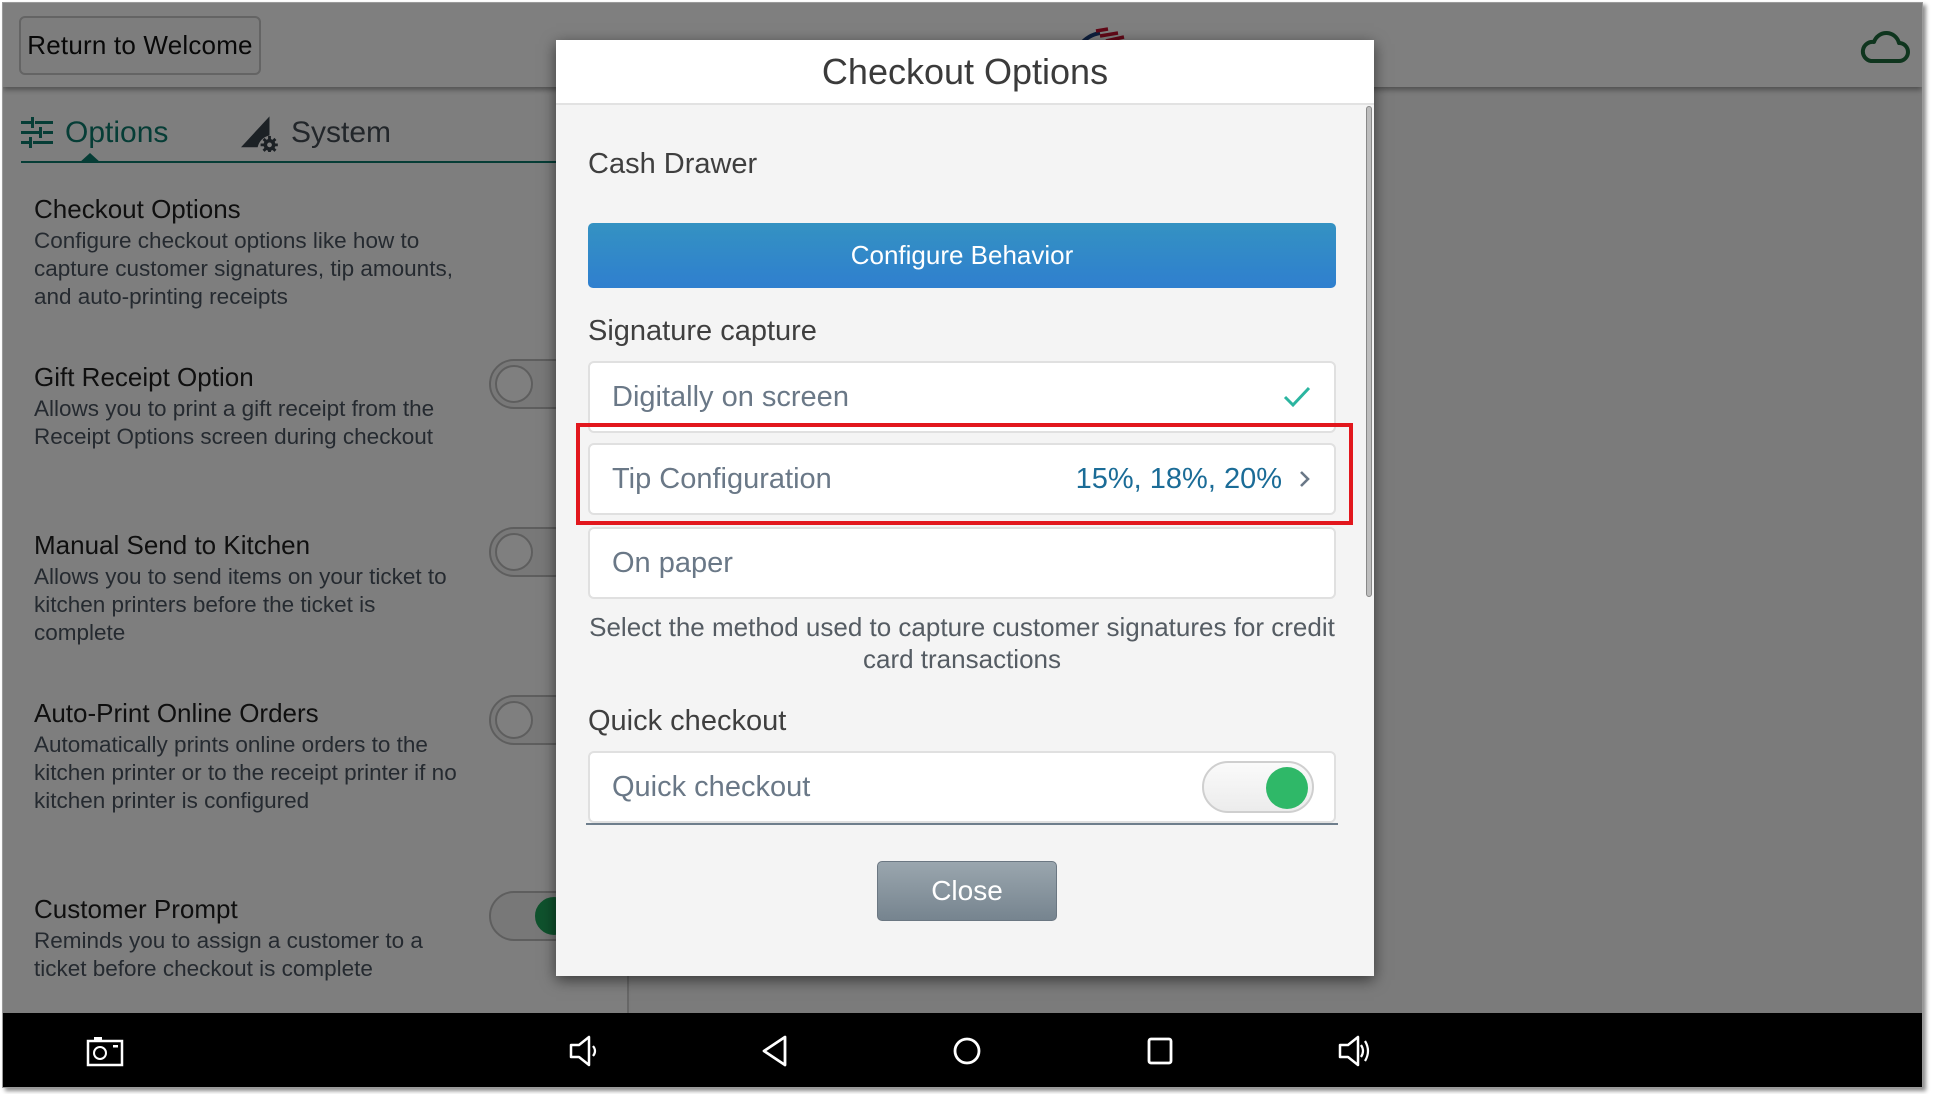  Describe the element at coordinates (585, 1051) in the screenshot. I see `volume-down-icon` at that location.